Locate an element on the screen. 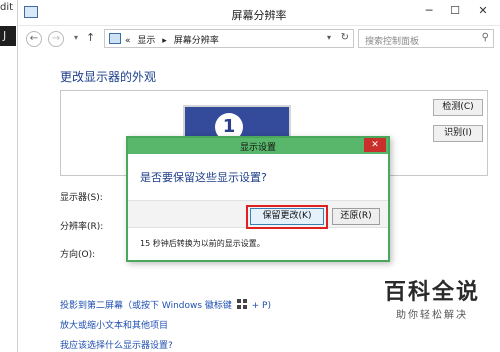  forward-icon: → is located at coordinates (56, 39).